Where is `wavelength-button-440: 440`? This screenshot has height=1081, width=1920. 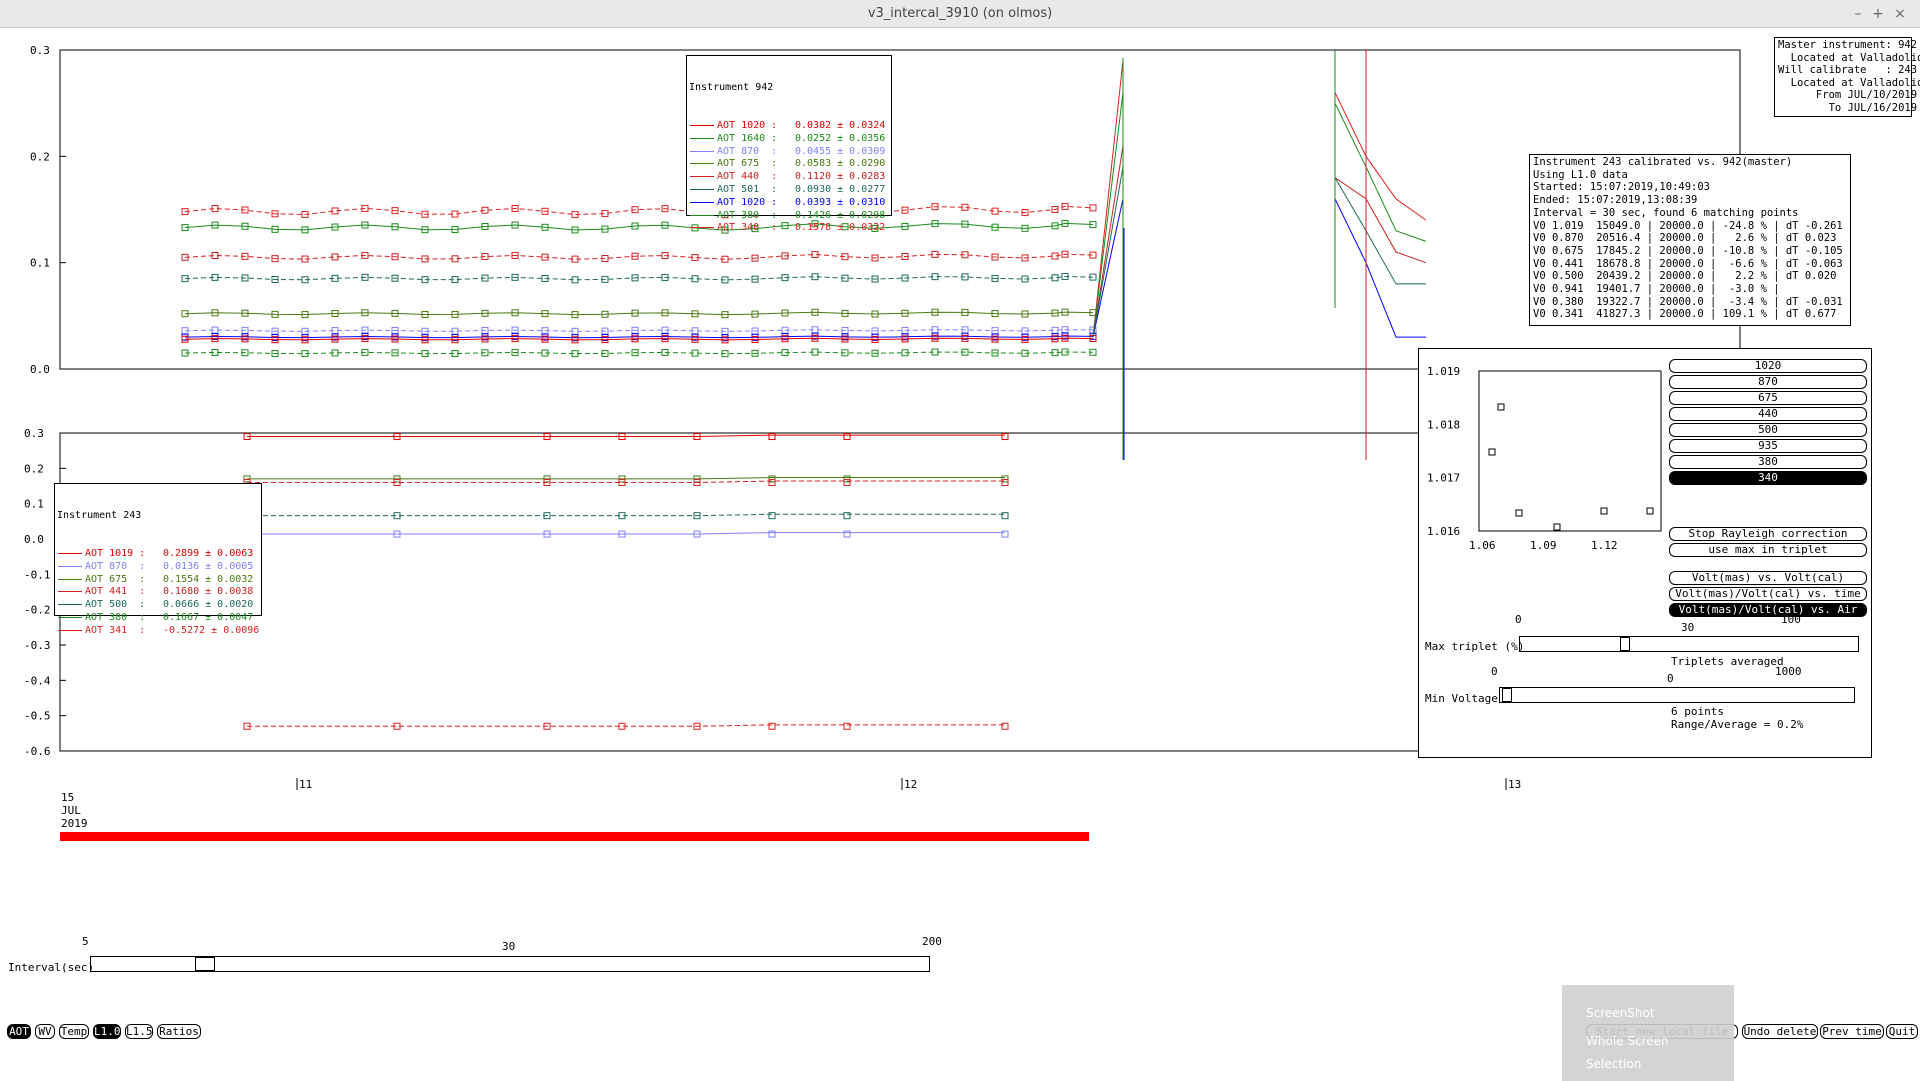
wavelength-button-440: 440 is located at coordinates (1768, 414).